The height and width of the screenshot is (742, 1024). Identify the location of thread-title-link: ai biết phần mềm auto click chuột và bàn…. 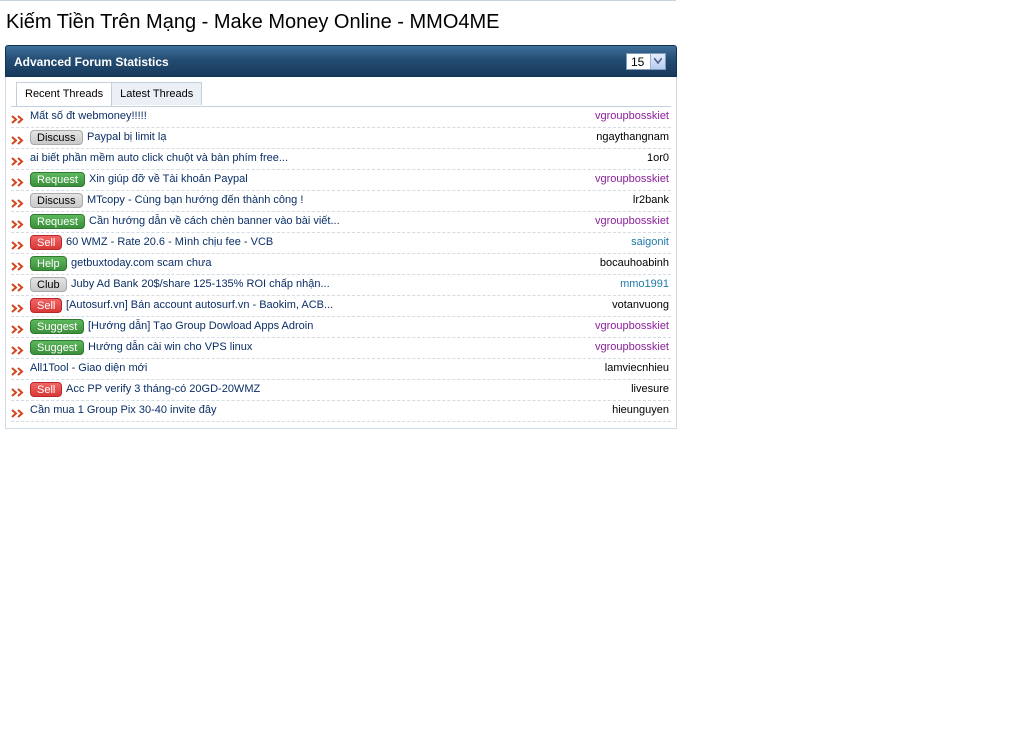
(159, 158).